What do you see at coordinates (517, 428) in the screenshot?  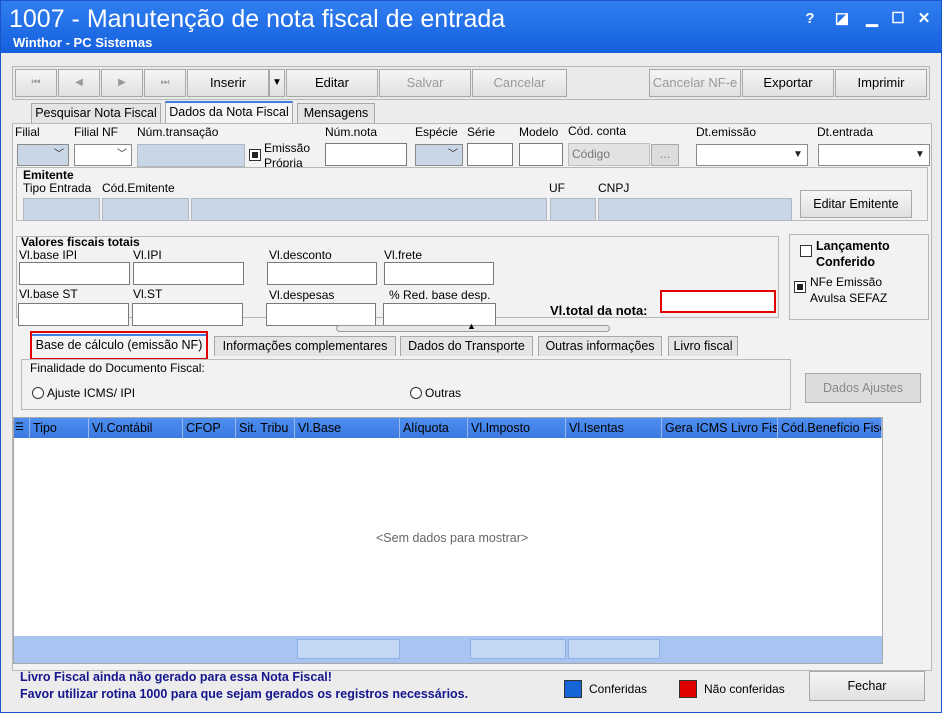 I see `grid-col-vl-imposto: Vl.Imposto` at bounding box center [517, 428].